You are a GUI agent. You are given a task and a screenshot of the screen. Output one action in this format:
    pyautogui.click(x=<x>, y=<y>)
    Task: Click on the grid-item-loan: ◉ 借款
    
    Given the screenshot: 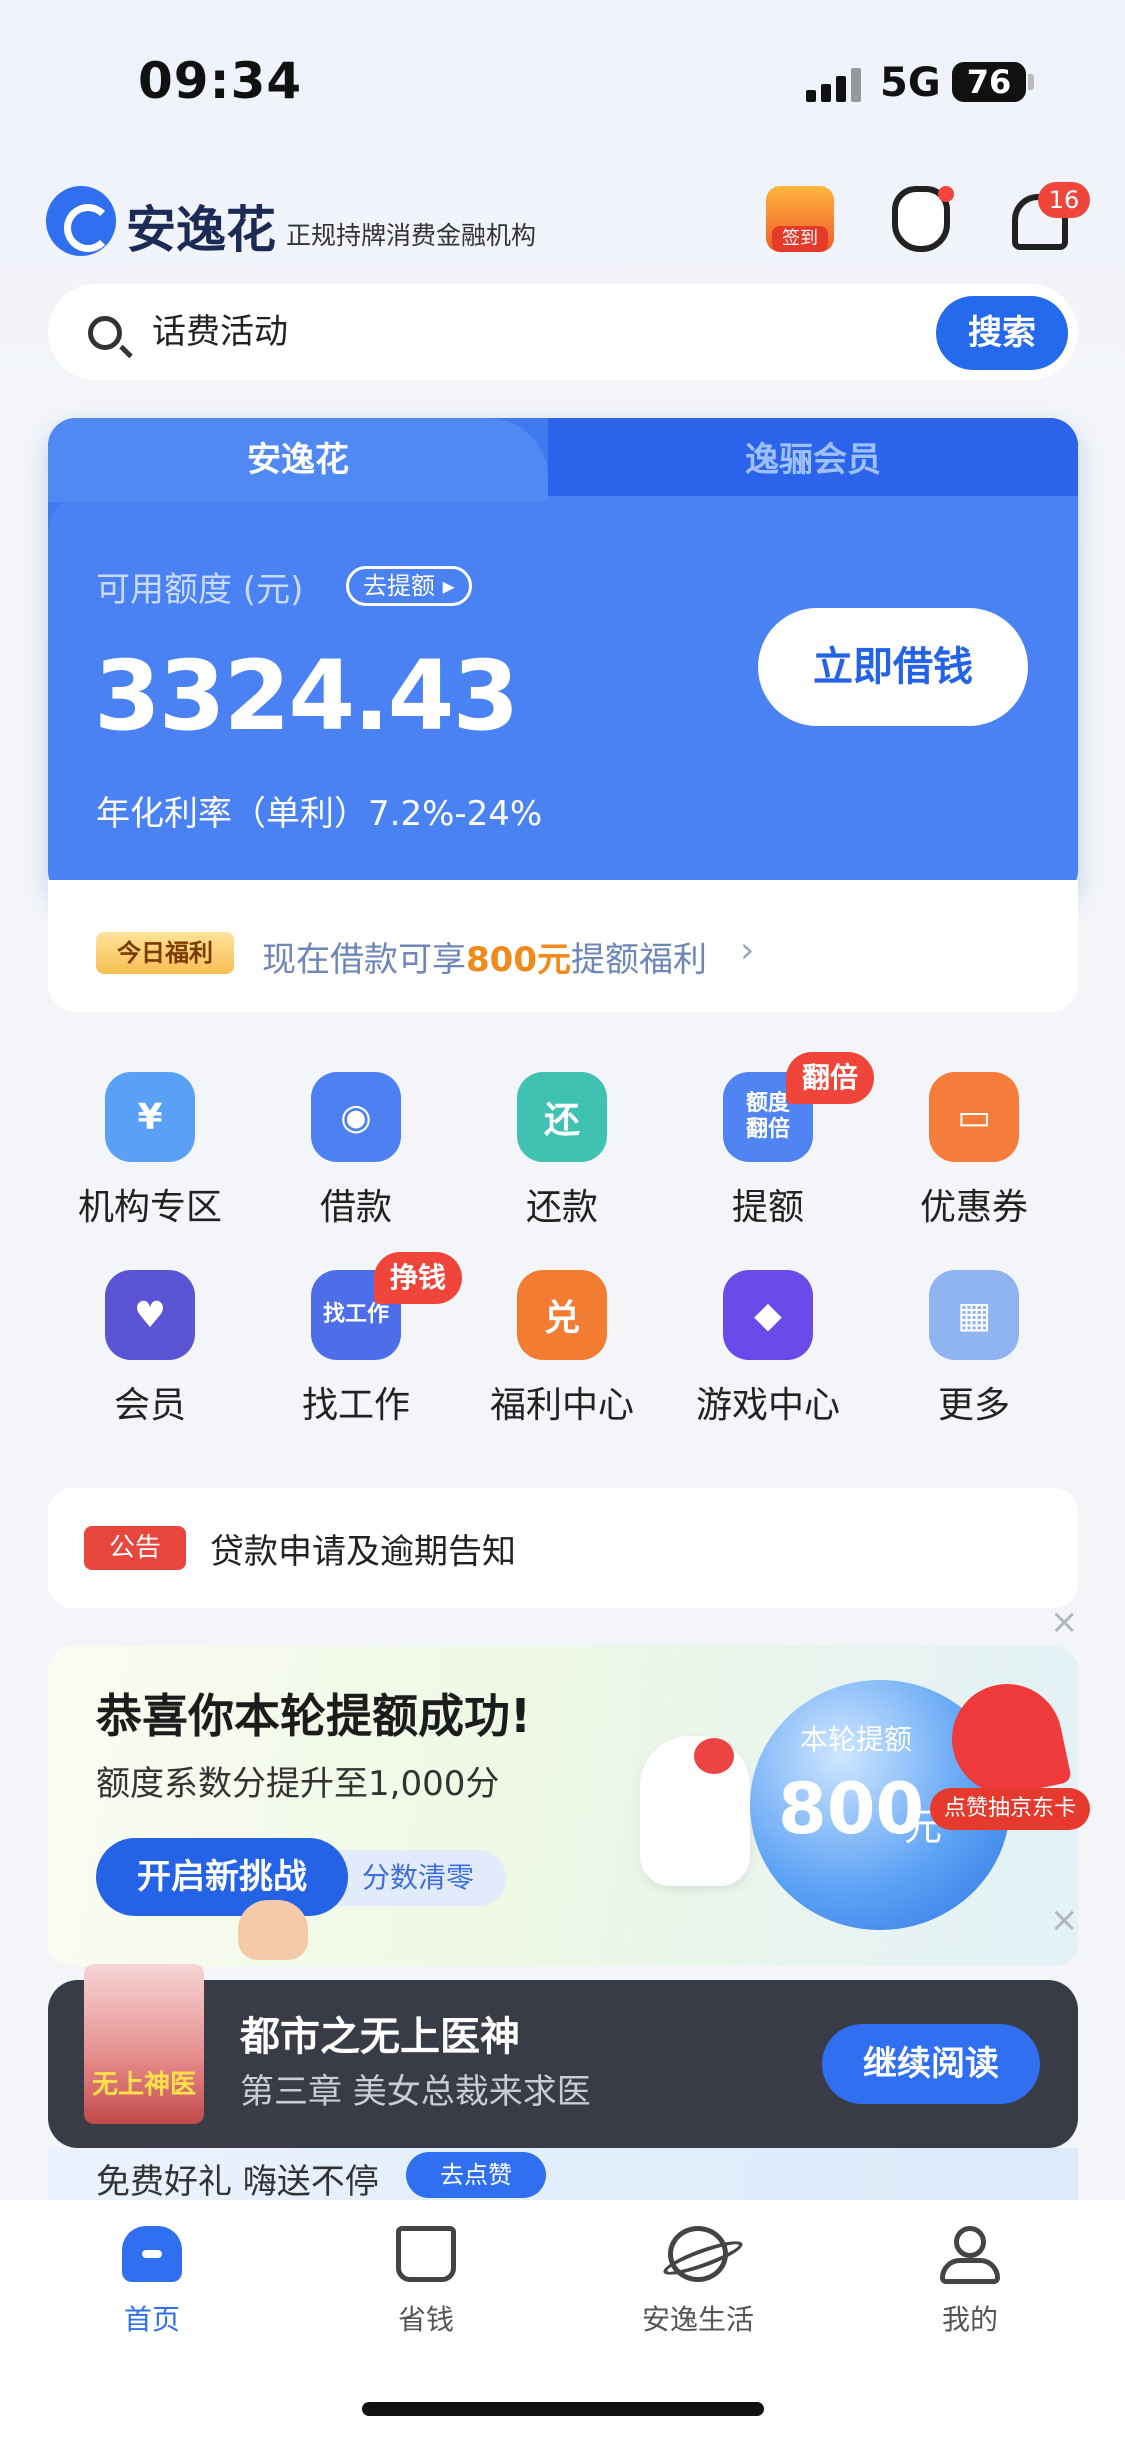 What is the action you would take?
    pyautogui.click(x=356, y=1162)
    